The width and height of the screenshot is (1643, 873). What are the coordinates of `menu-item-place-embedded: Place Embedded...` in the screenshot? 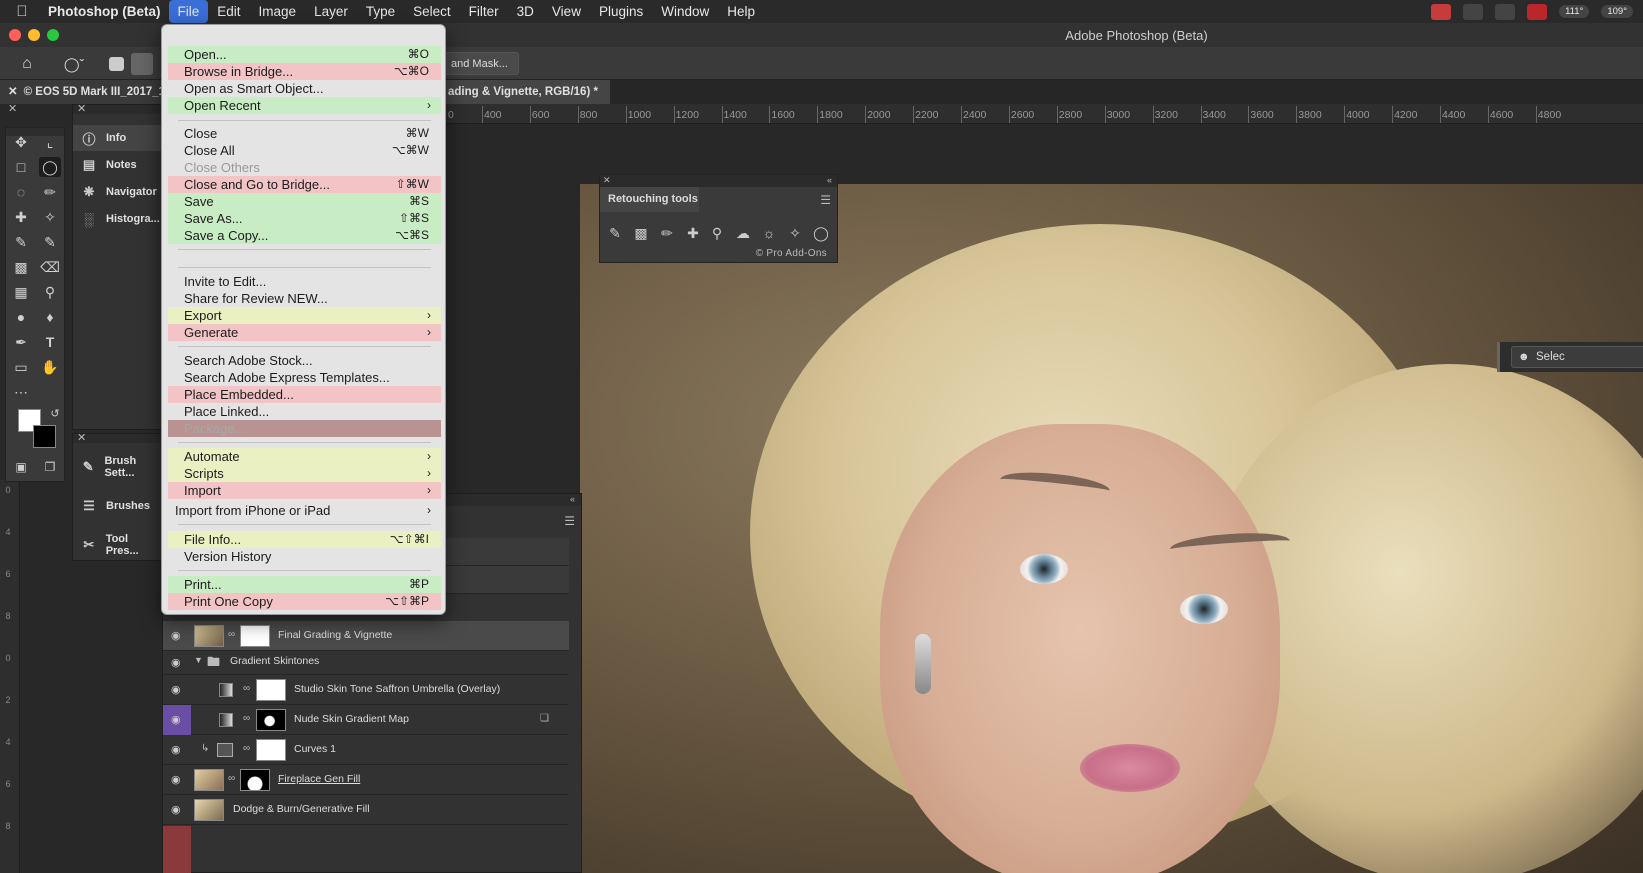 It's located at (304, 394).